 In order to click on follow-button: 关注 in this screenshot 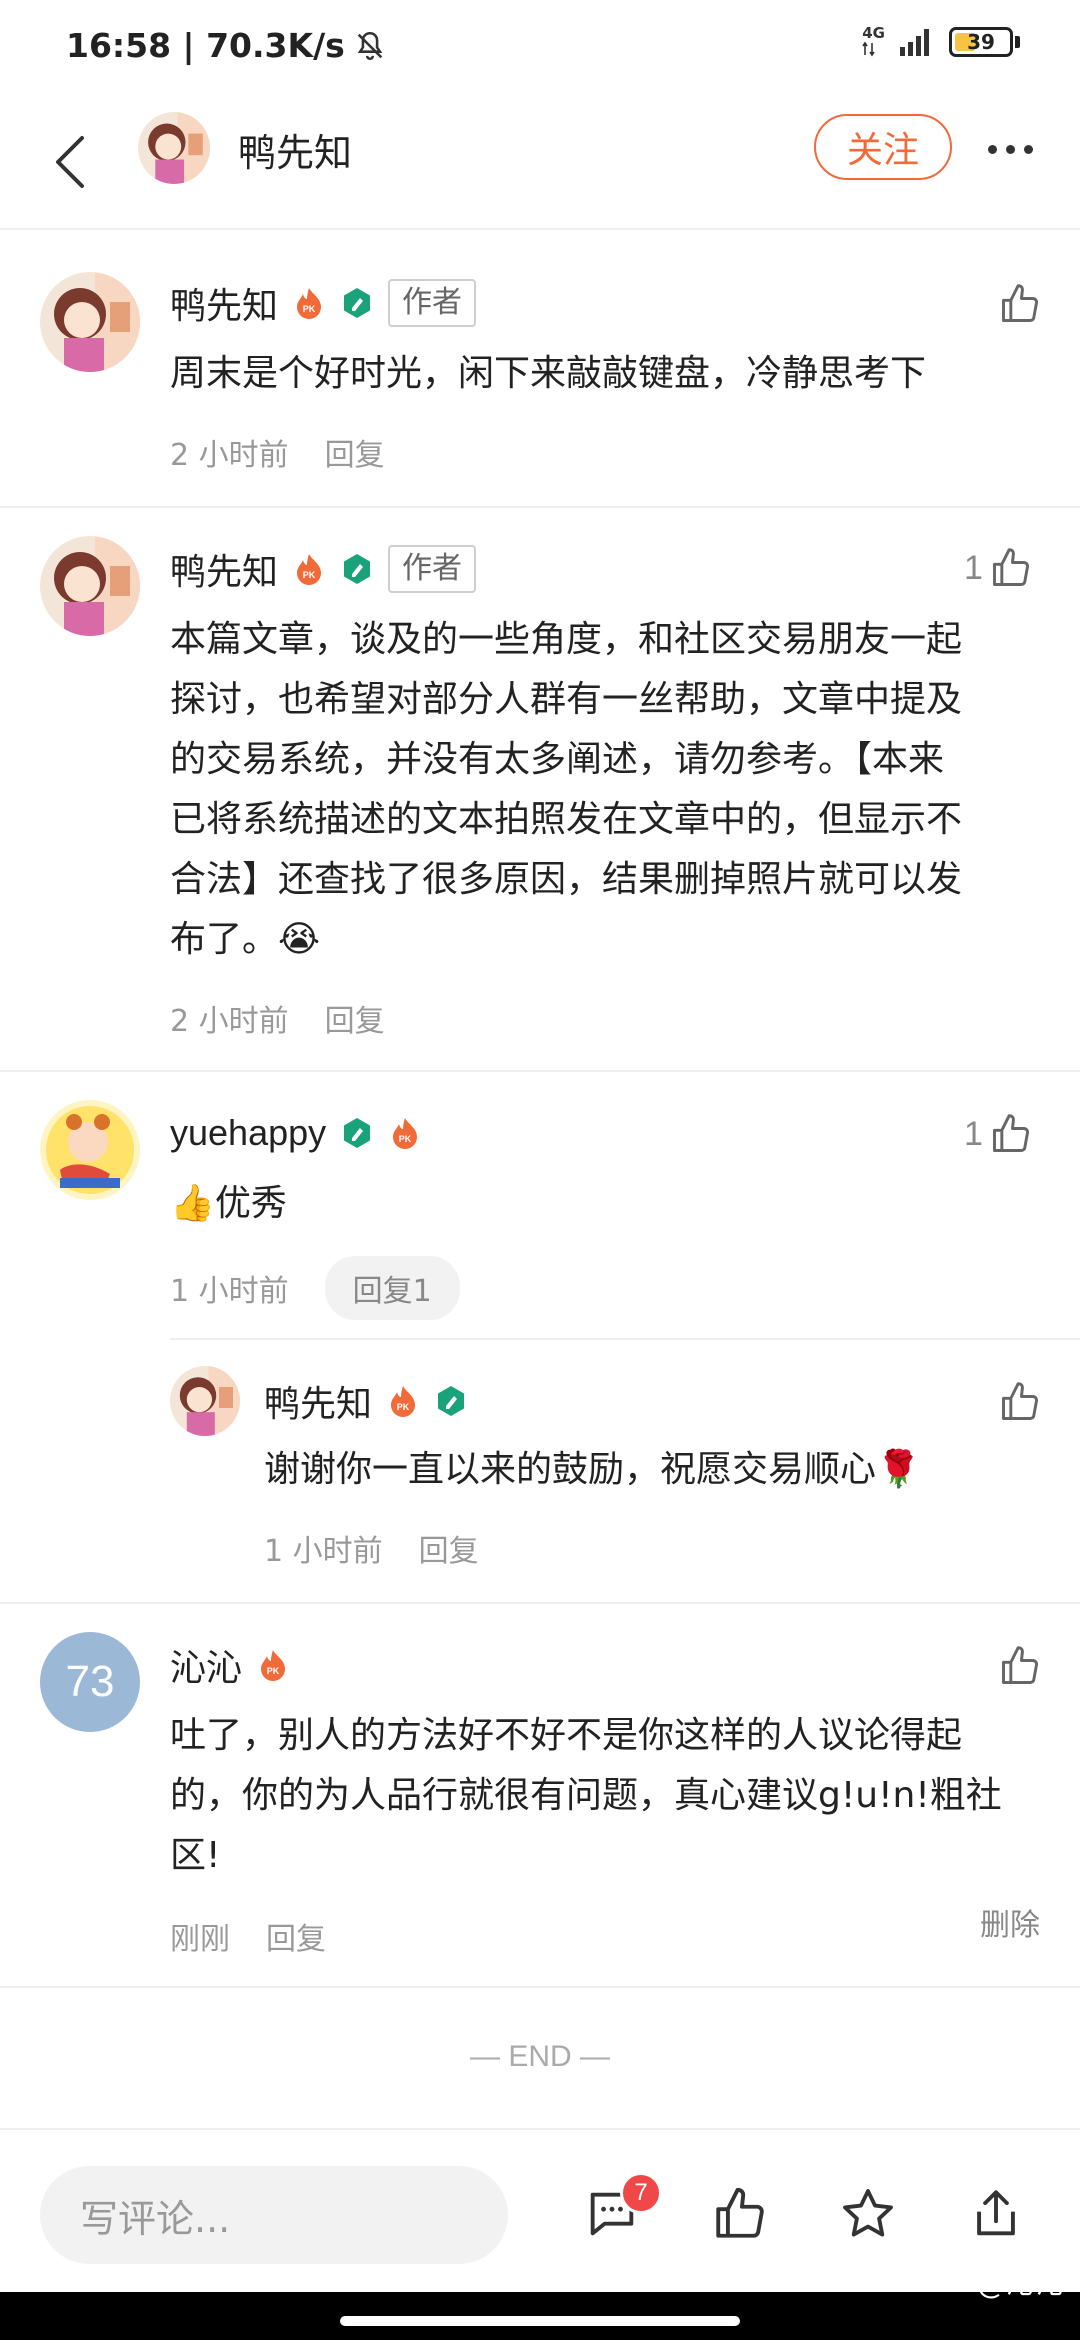, I will do `click(883, 147)`.